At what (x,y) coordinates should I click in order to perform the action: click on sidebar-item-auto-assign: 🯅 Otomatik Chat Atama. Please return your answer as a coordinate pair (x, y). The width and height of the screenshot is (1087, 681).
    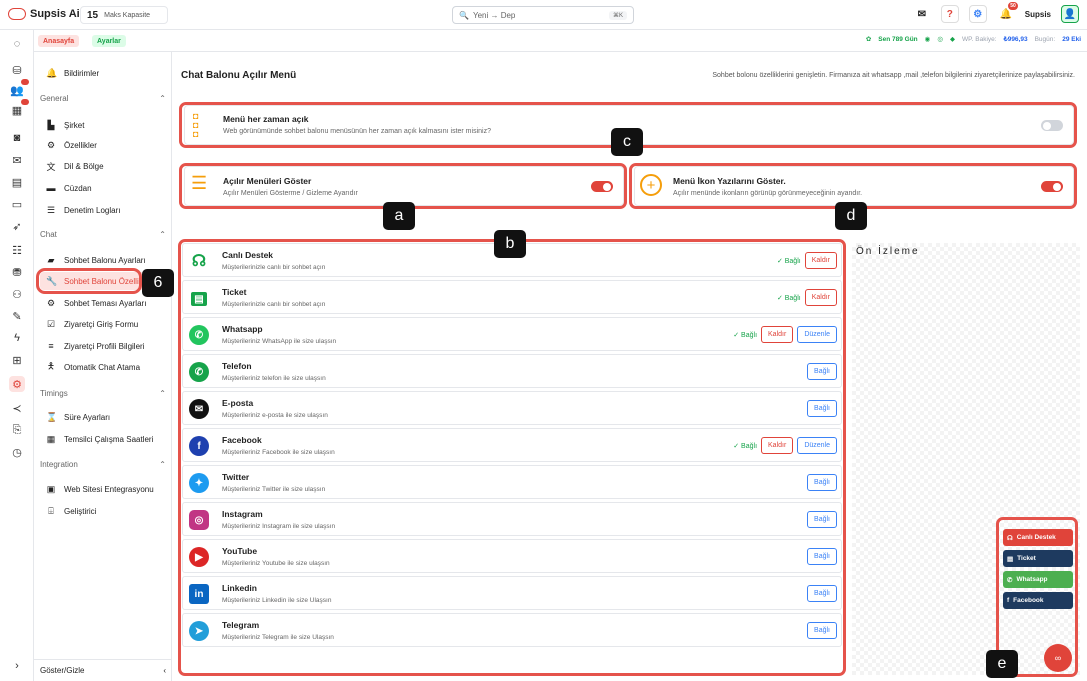
    Looking at the image, I should click on (108, 367).